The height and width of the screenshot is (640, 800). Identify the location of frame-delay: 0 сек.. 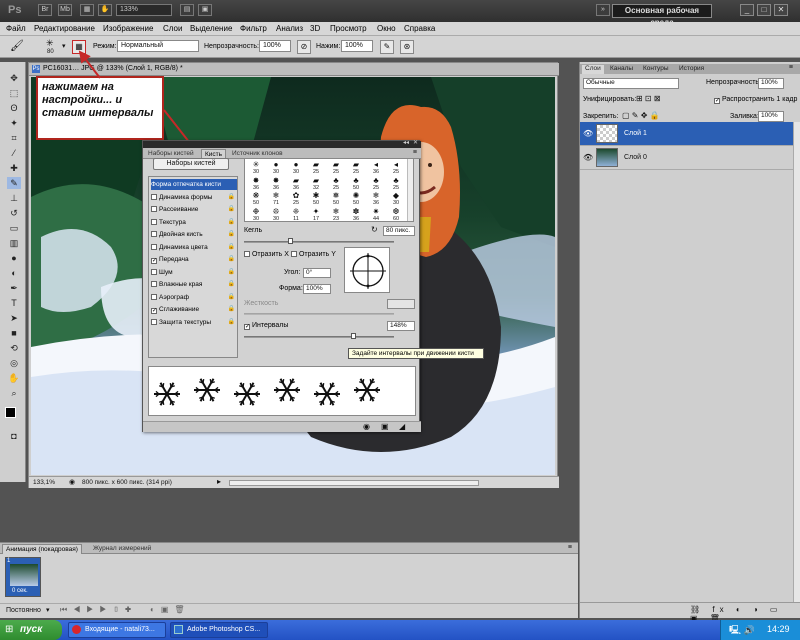
(20, 591).